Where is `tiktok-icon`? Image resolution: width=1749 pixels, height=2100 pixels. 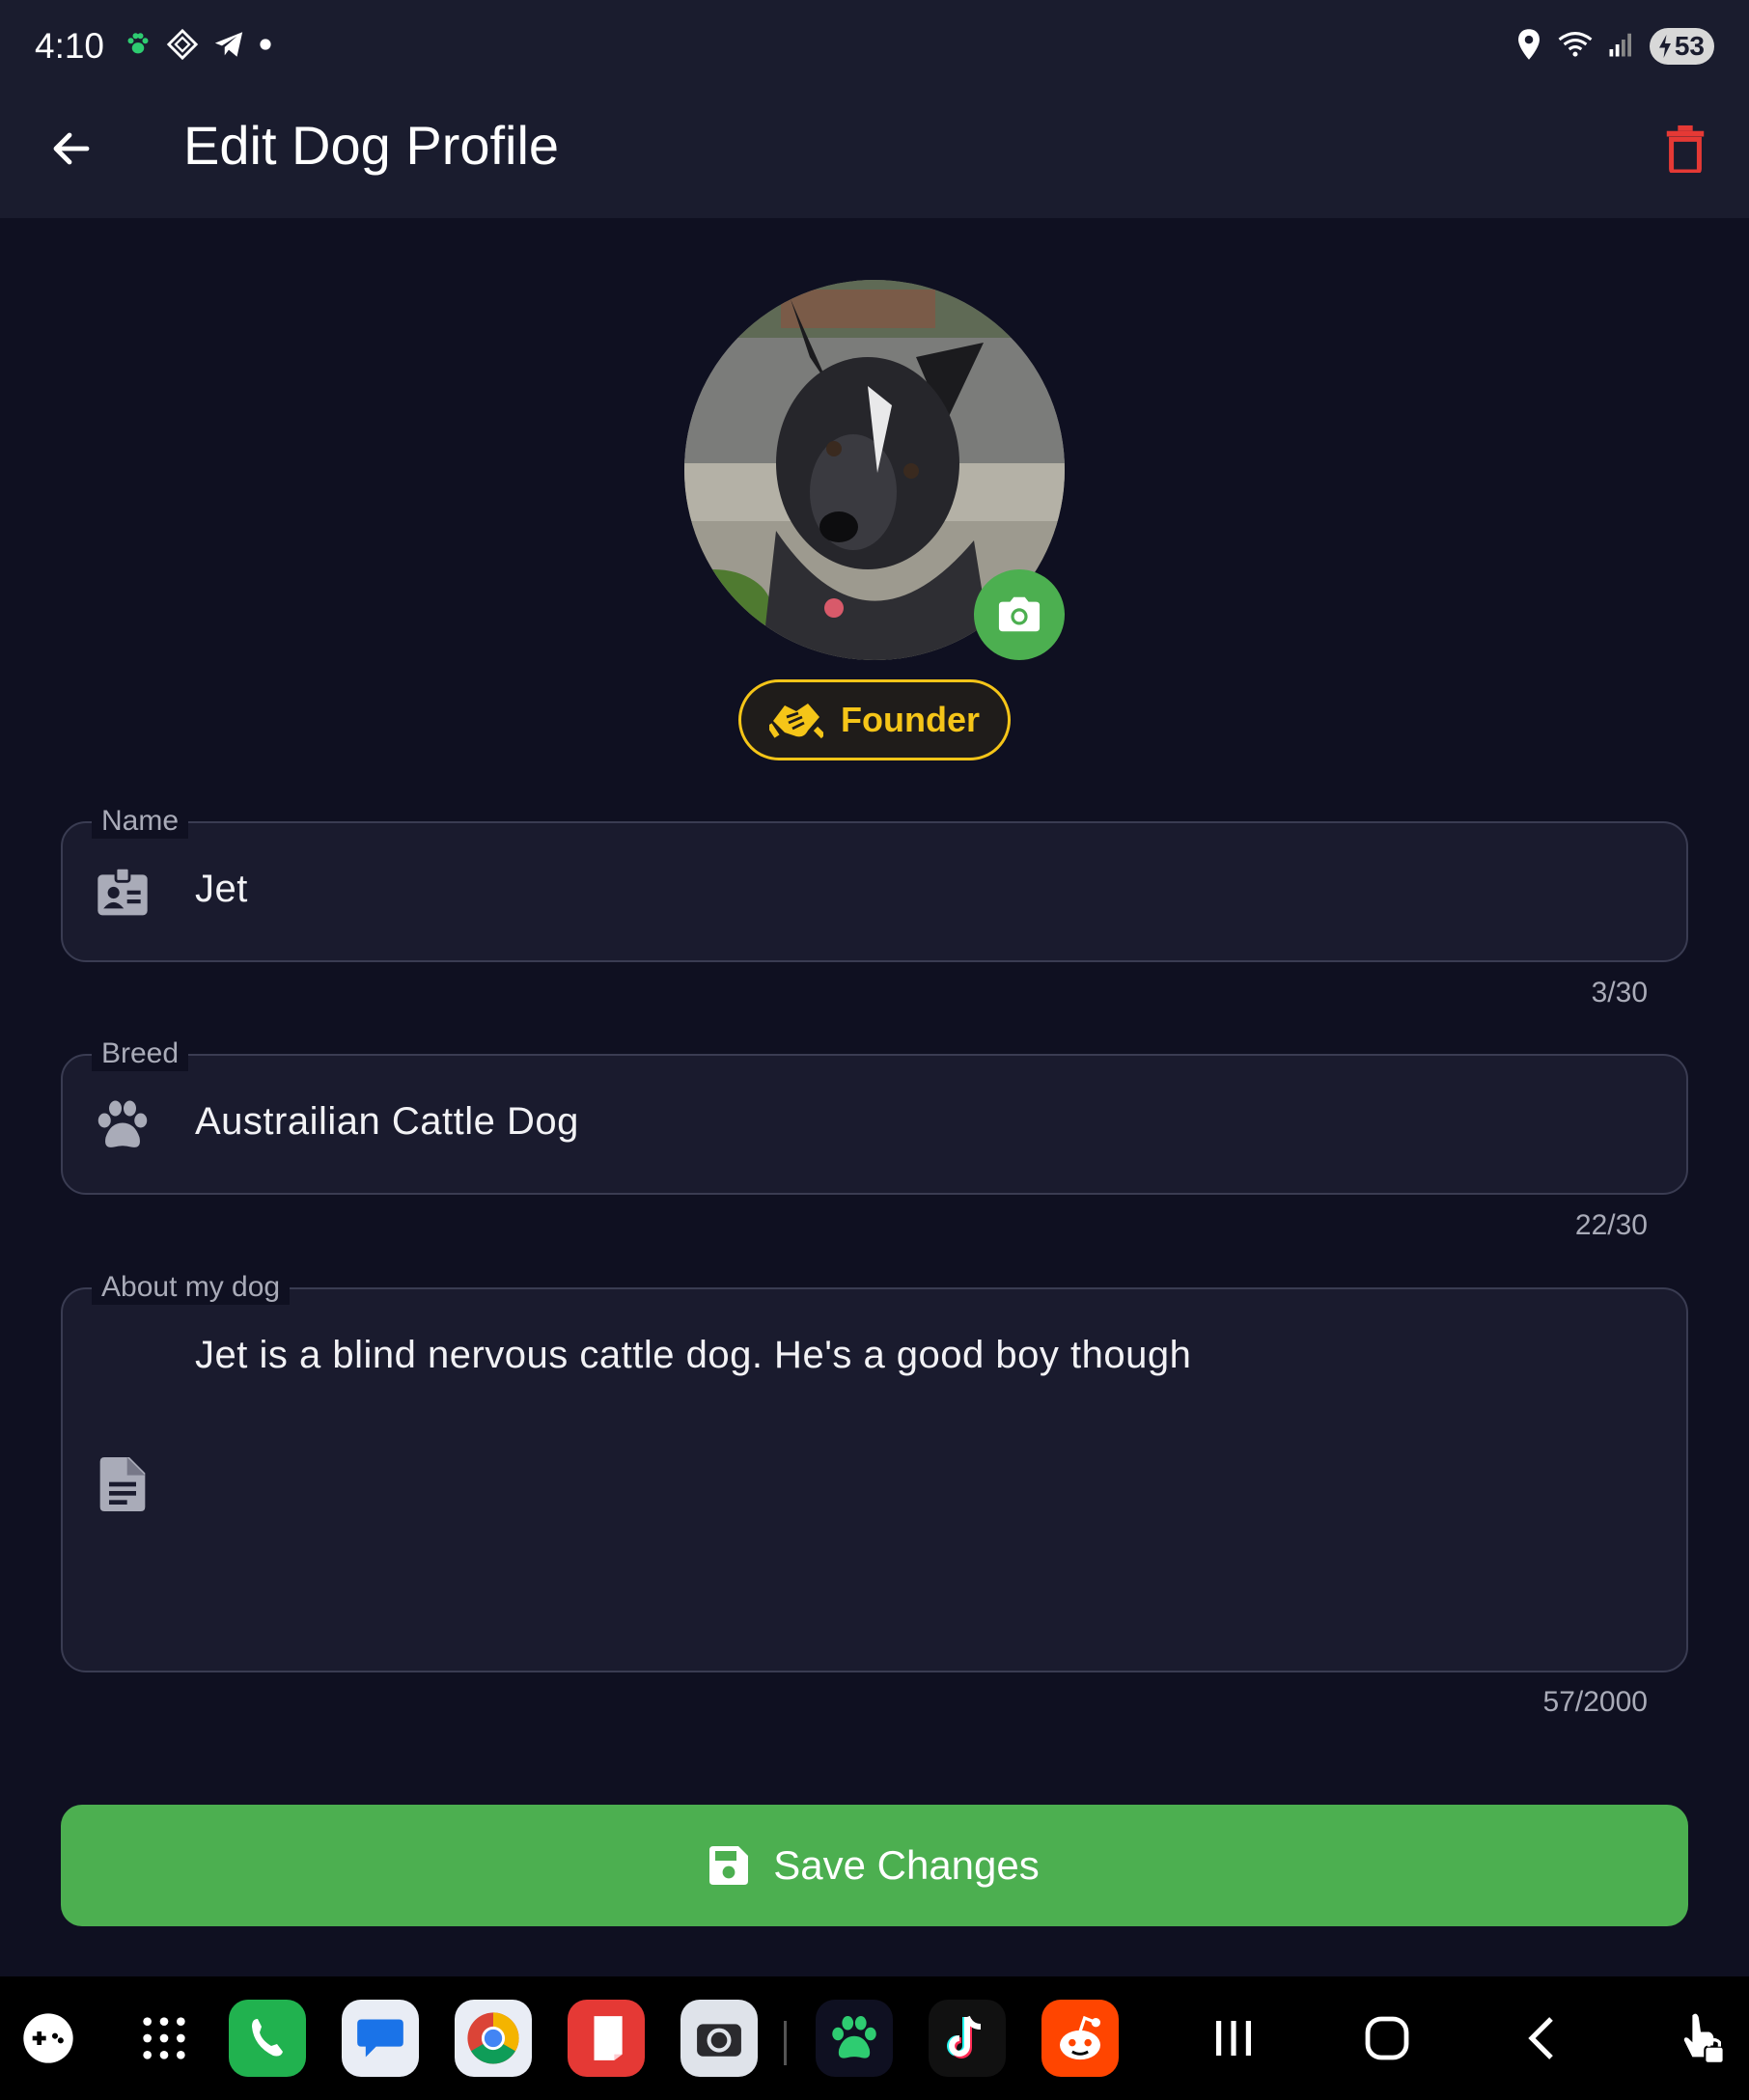
tiktok-icon is located at coordinates (968, 2038).